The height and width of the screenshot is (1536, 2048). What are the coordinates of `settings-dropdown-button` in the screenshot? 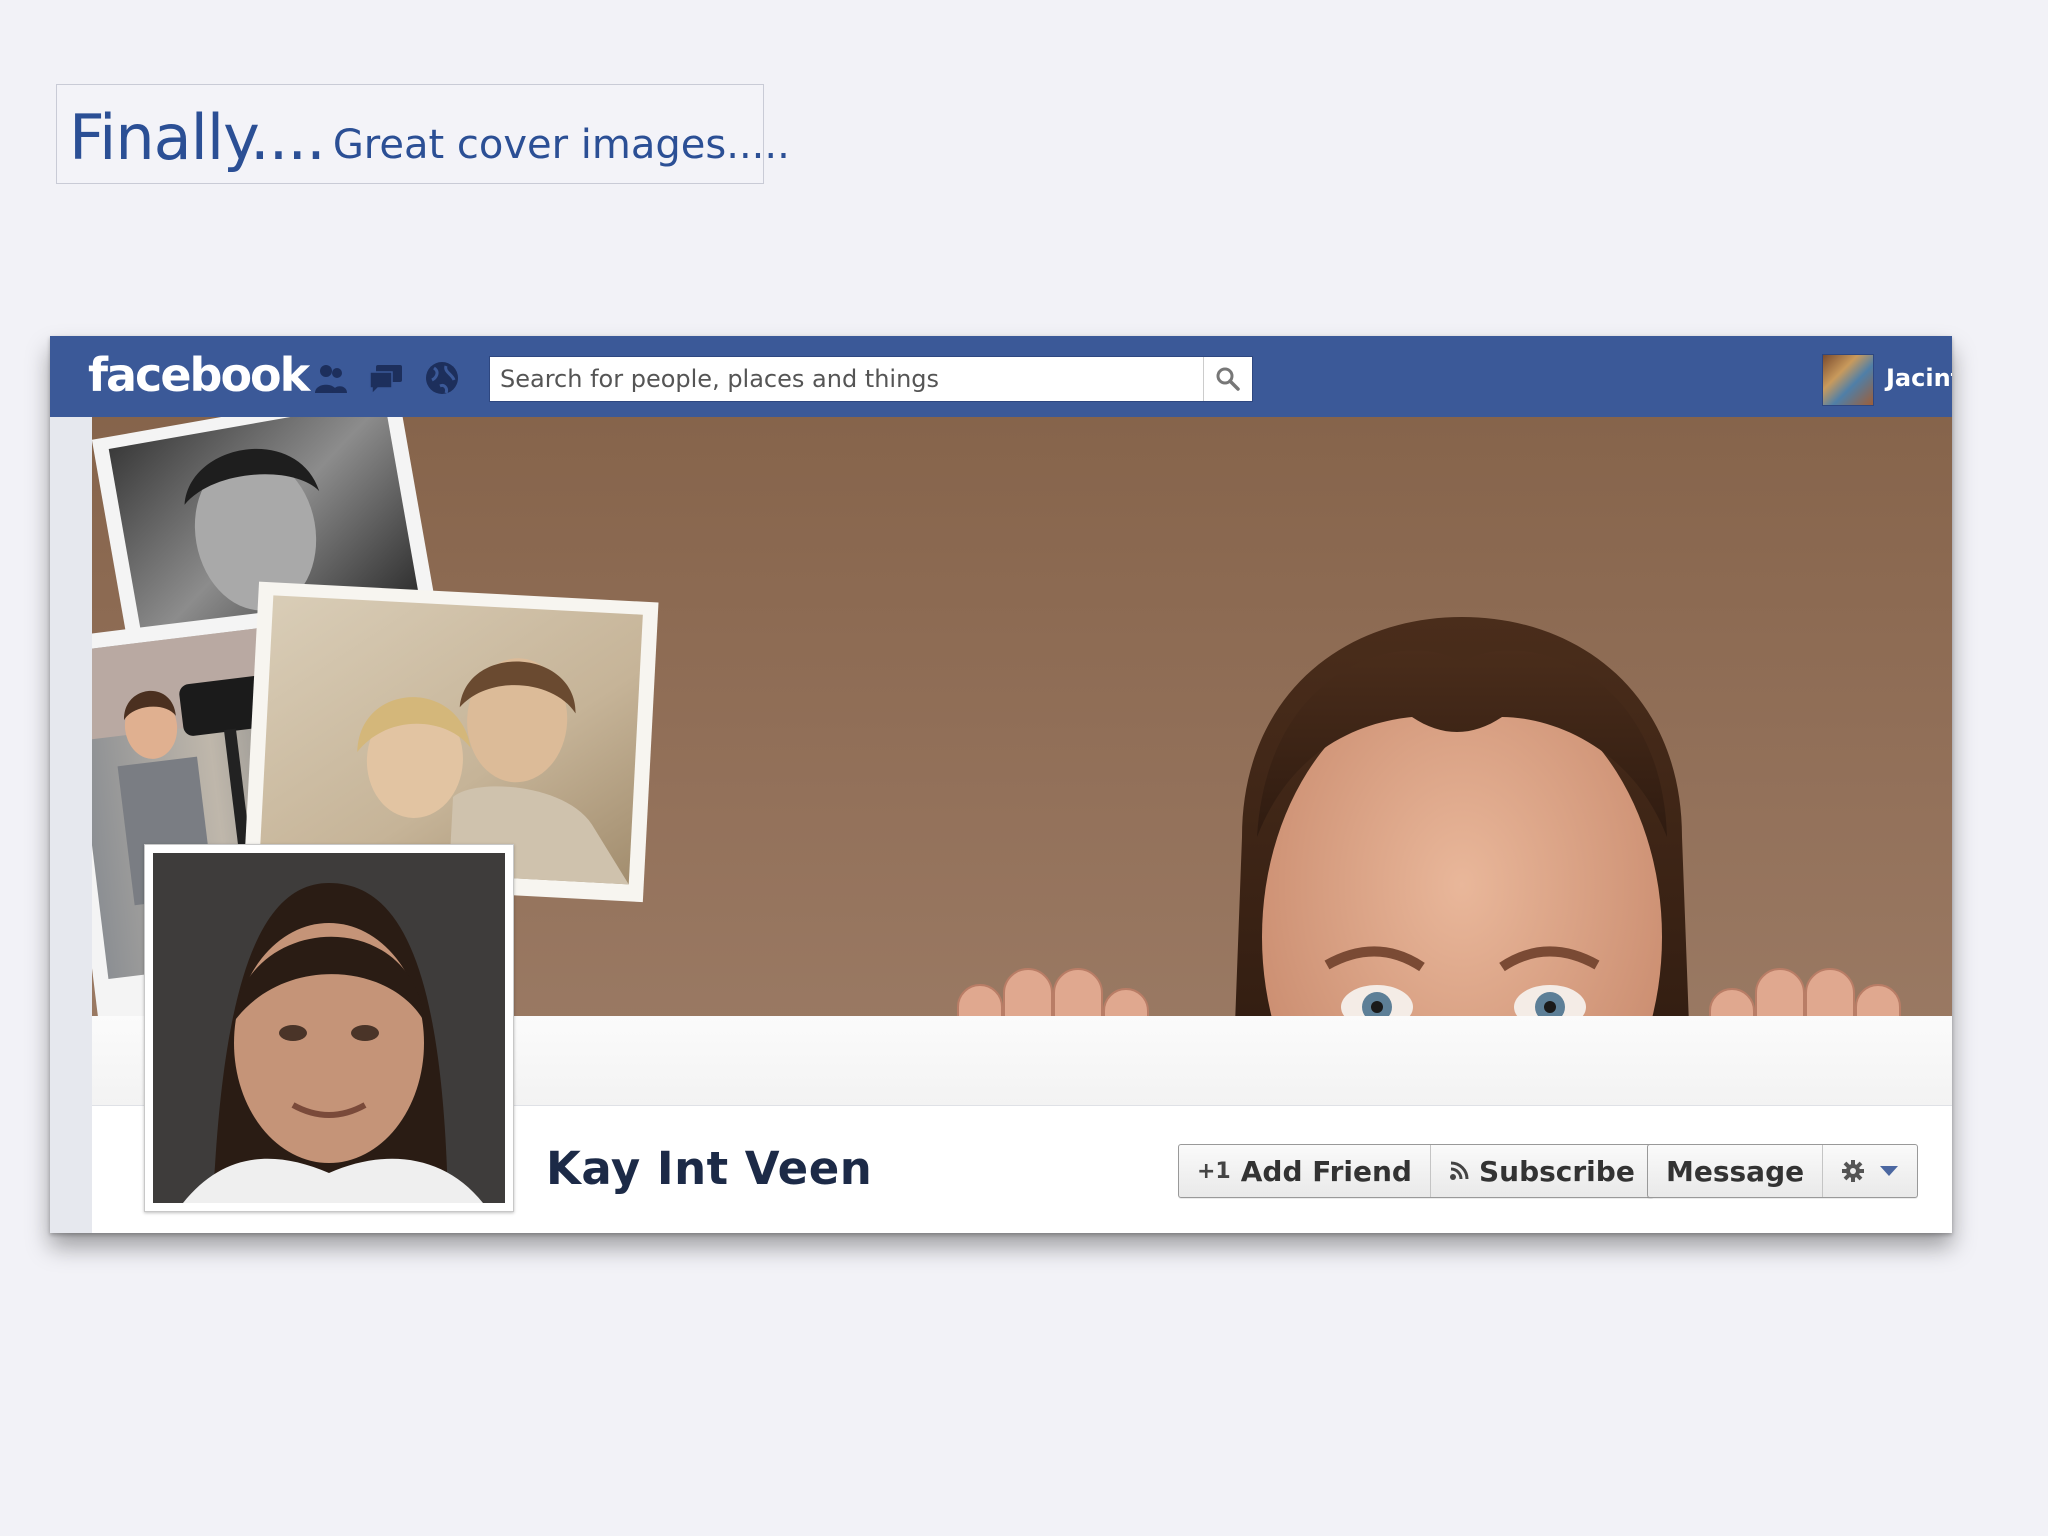 It's located at (1869, 1171).